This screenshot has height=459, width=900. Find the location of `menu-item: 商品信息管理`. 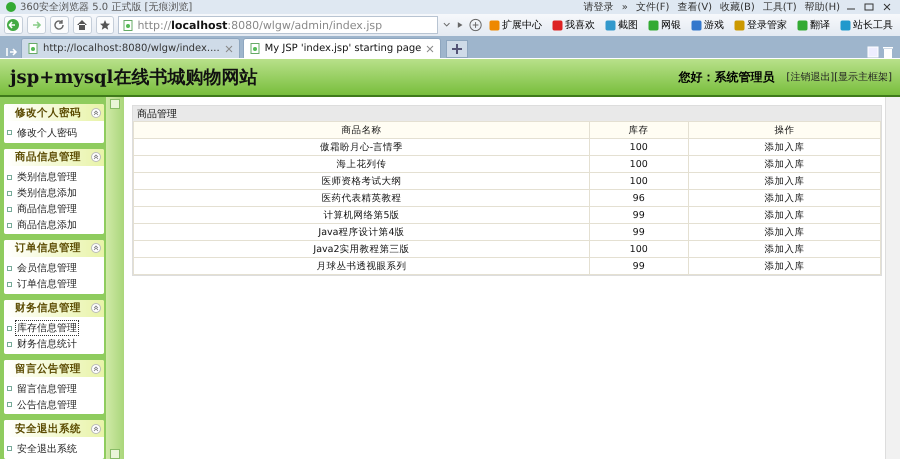

menu-item: 商品信息管理 is located at coordinates (55, 209).